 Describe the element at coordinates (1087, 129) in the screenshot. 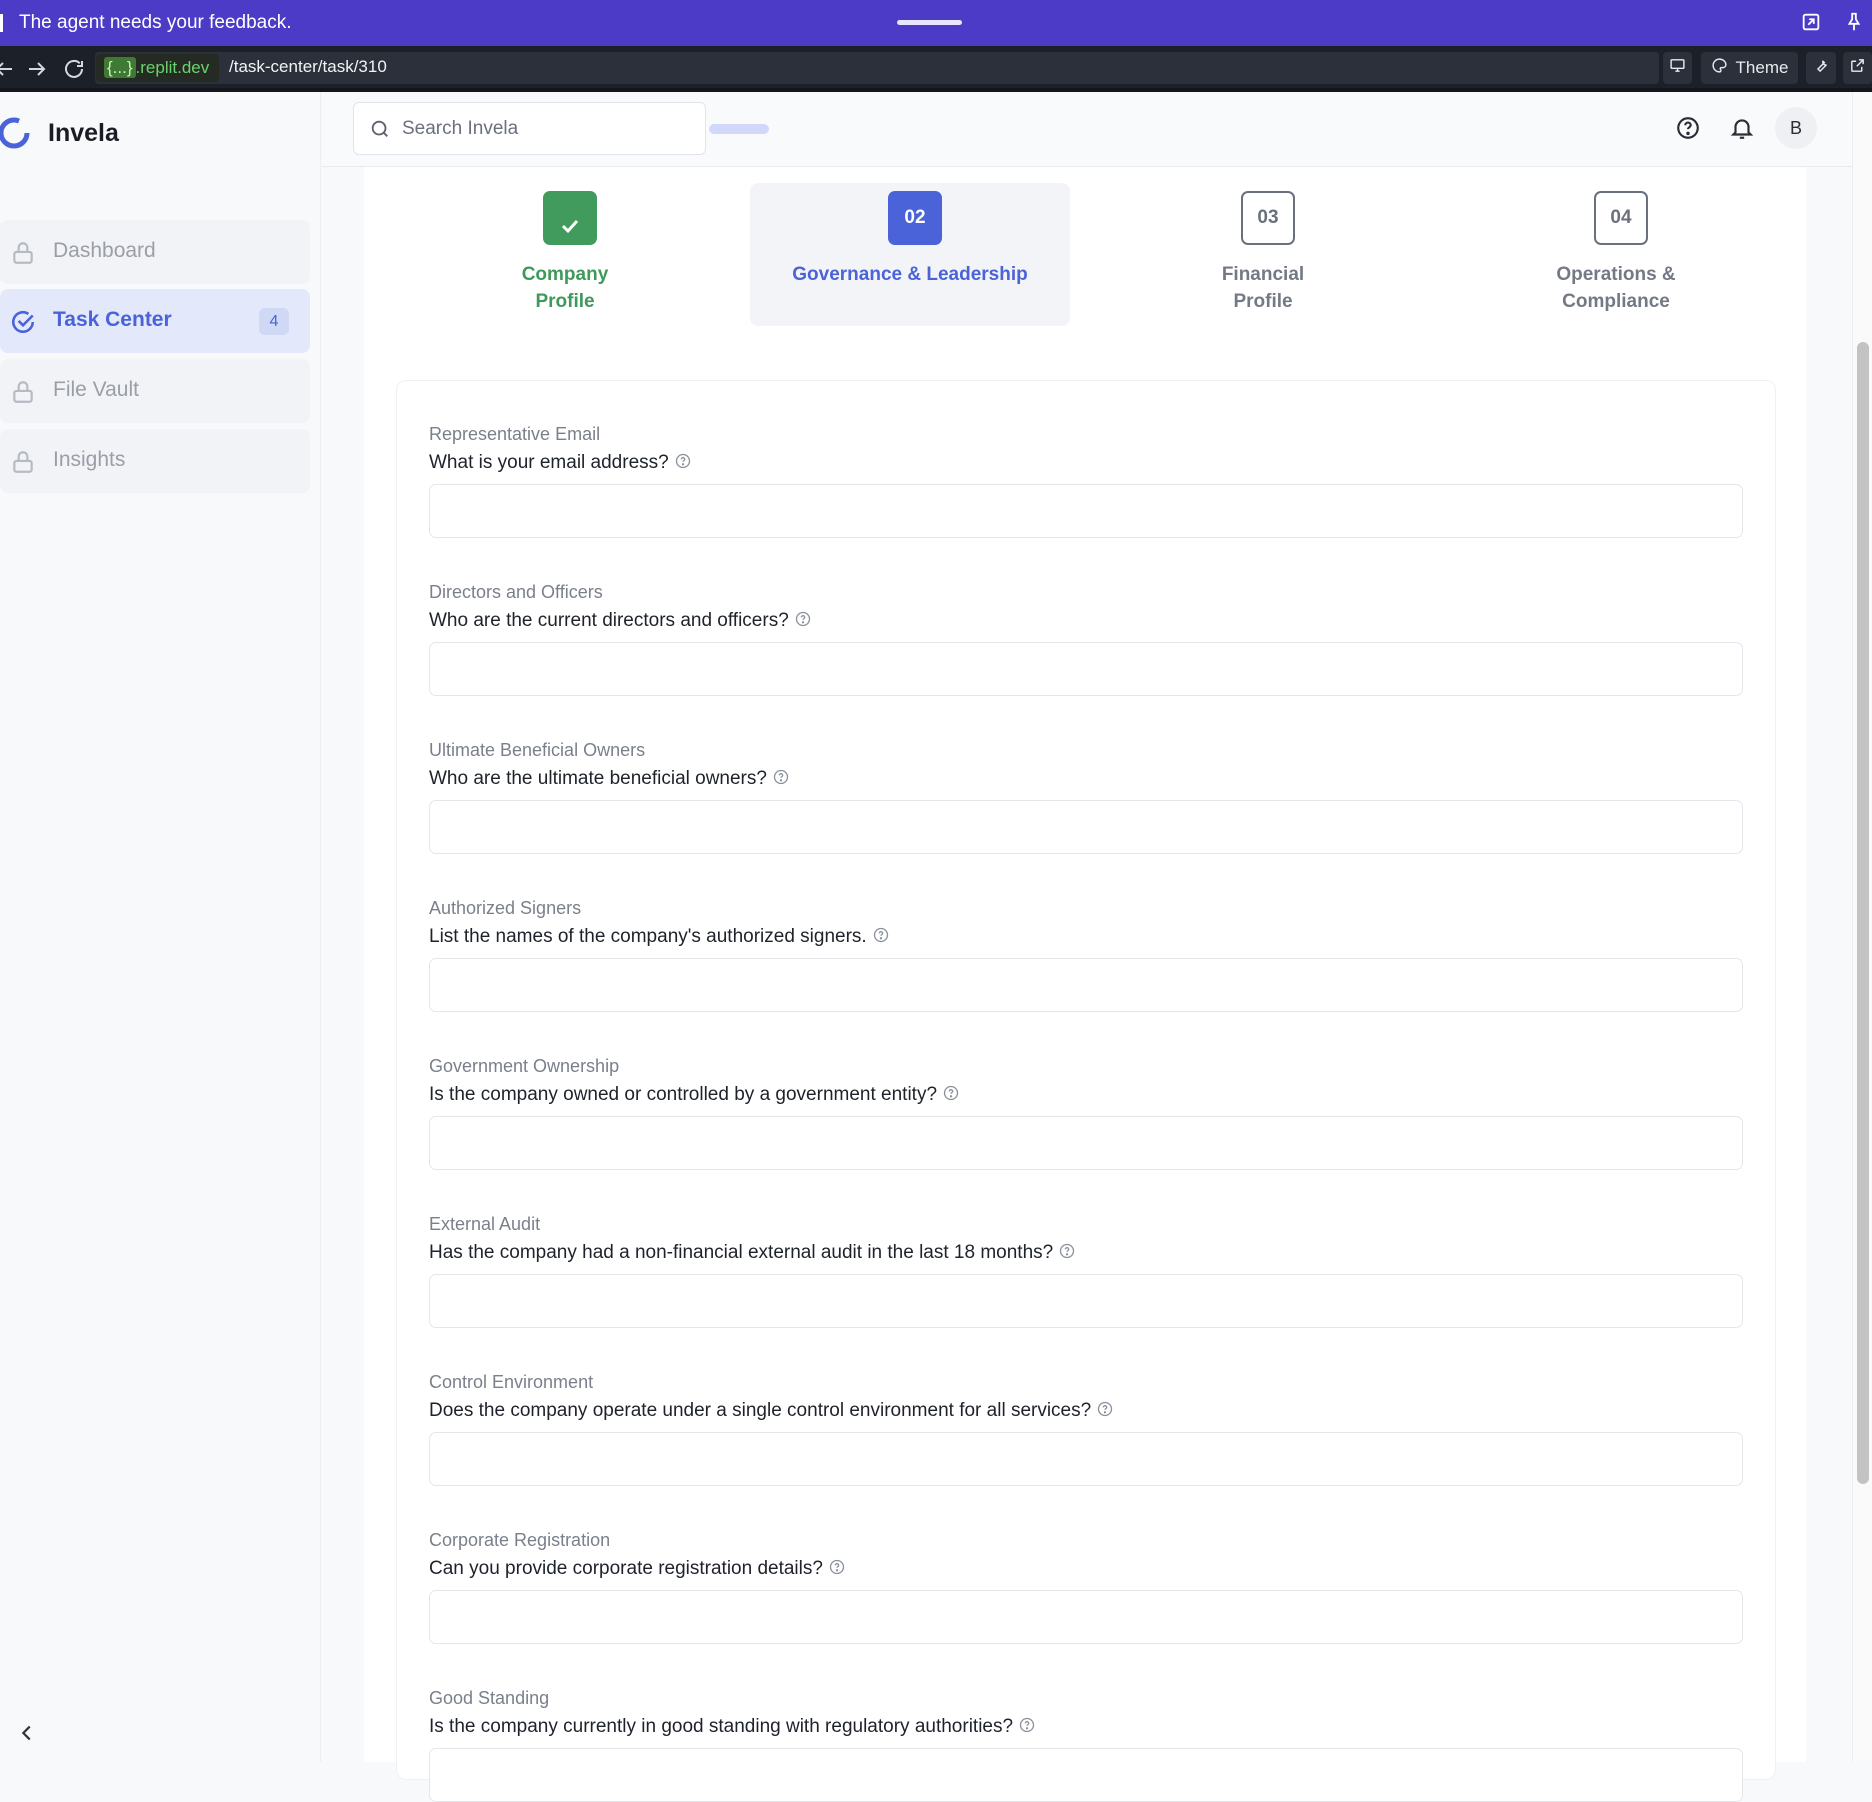

I see `top-header: Search Invela B` at that location.